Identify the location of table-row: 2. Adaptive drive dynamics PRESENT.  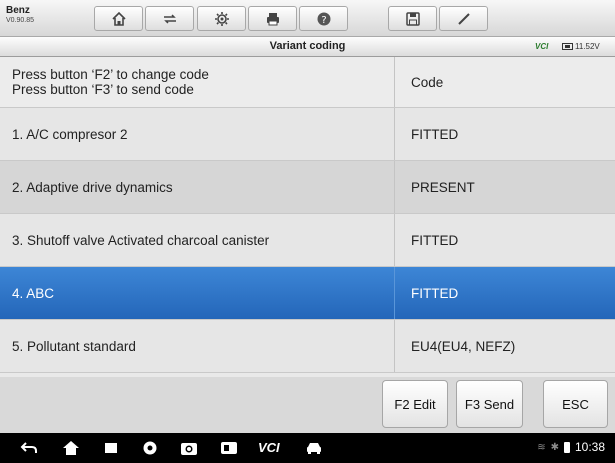
(307, 187).